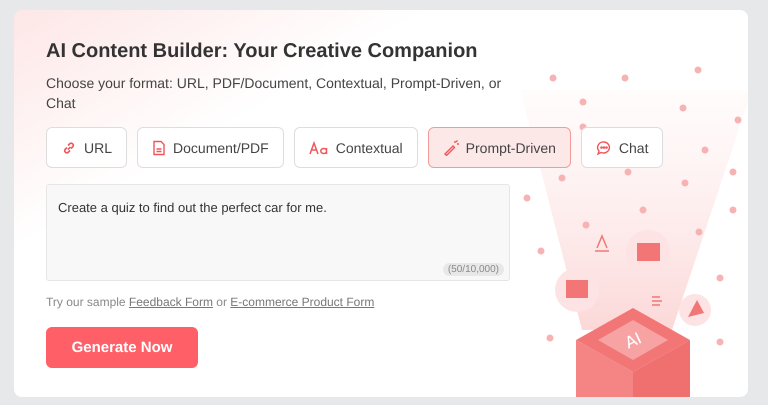 This screenshot has width=768, height=405. What do you see at coordinates (622, 147) in the screenshot?
I see `format-tab: Chat` at bounding box center [622, 147].